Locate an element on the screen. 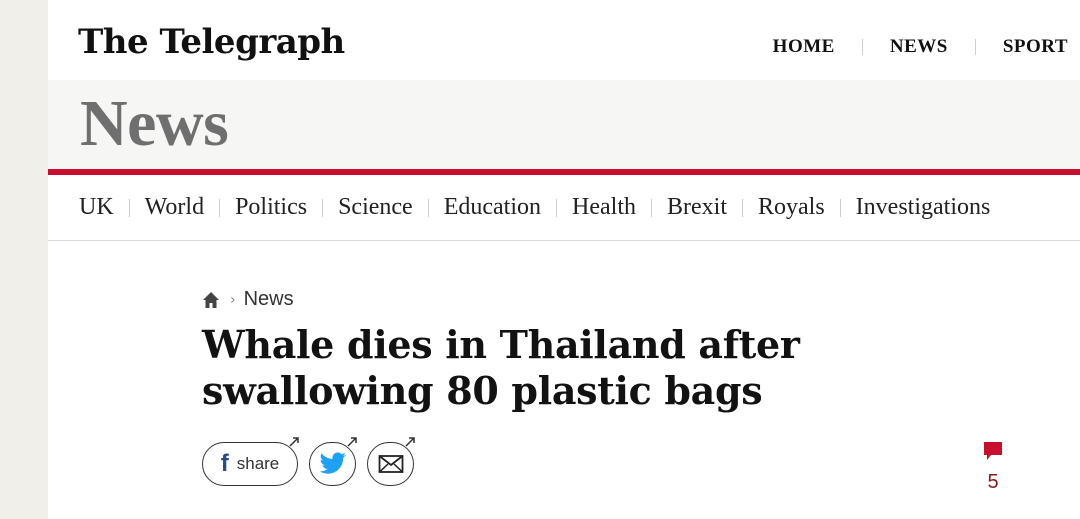  facebook-icon: f is located at coordinates (224, 463).